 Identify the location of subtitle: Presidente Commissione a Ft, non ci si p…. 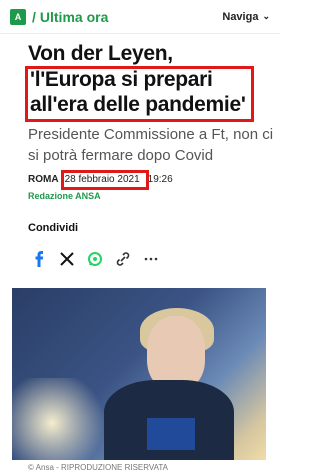
(151, 145).